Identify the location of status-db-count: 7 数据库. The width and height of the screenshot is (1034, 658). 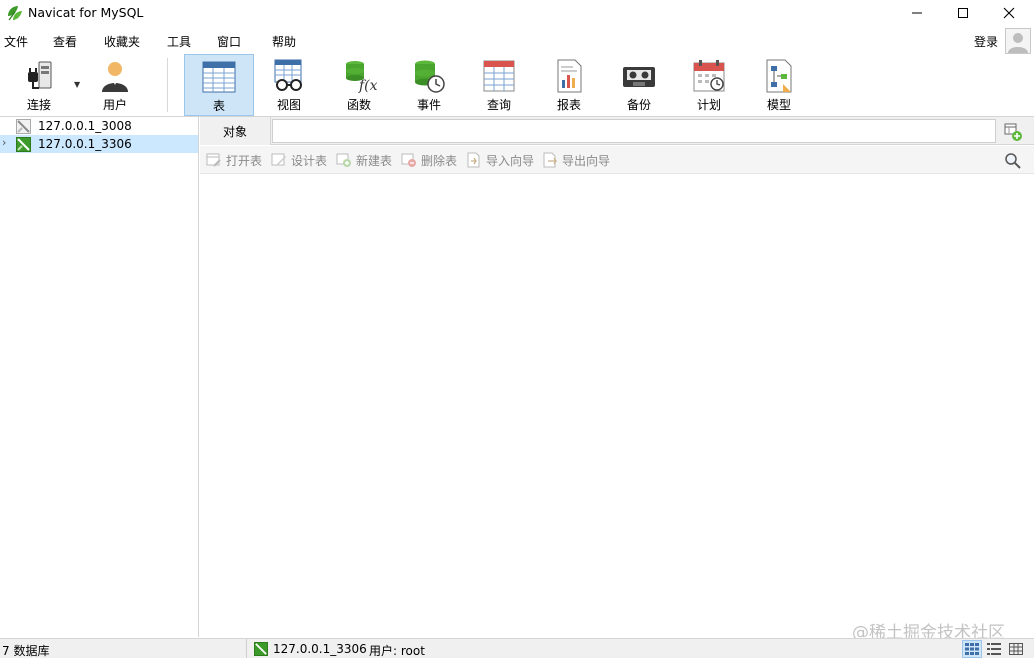
(26, 651).